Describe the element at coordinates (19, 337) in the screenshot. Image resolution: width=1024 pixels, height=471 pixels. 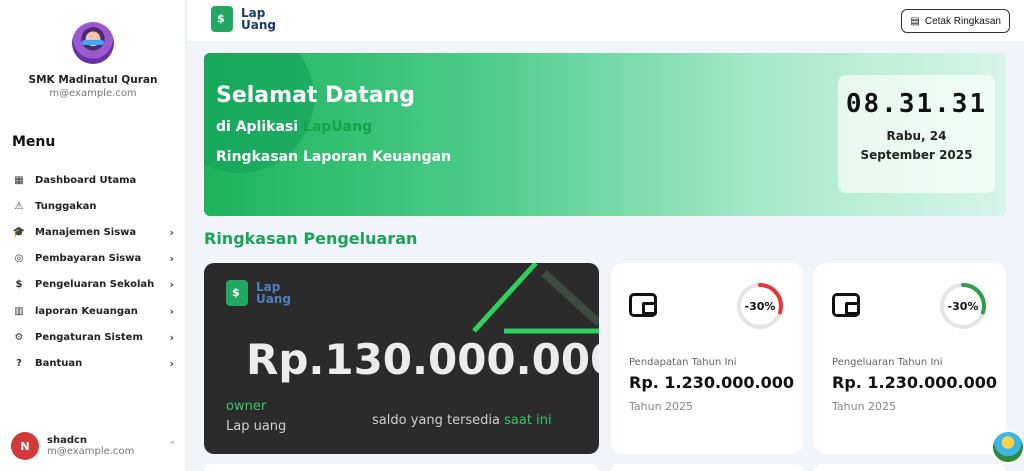
I see `gear-icon: ⚙` at that location.